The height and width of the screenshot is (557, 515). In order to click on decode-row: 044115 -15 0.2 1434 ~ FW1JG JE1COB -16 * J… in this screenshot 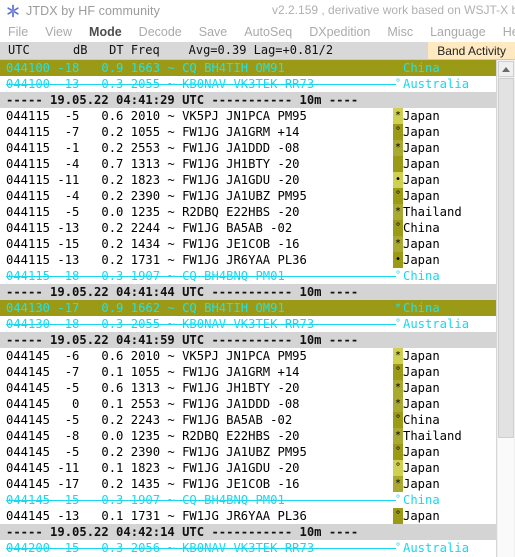, I will do `click(248, 244)`.